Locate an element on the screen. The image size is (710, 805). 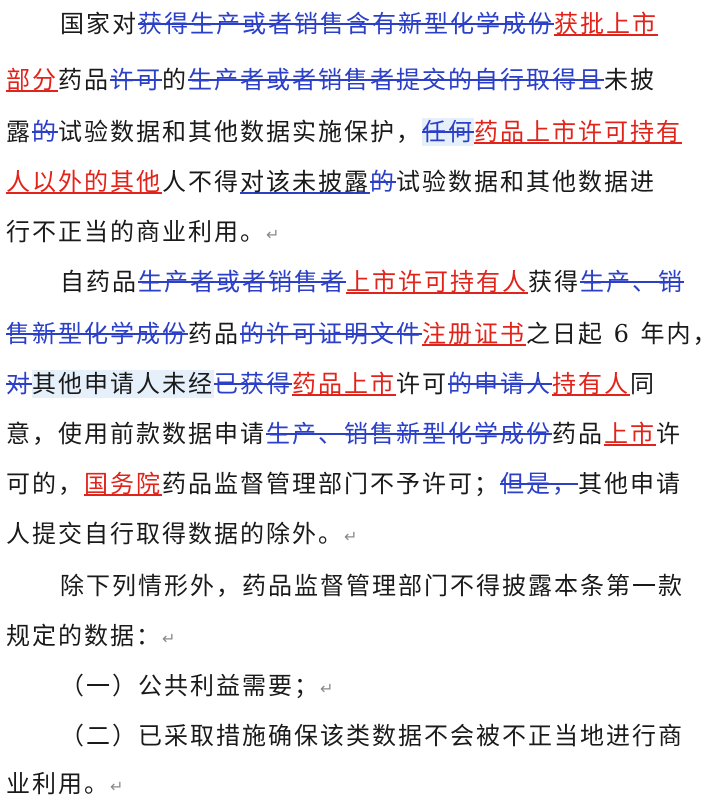
text-run: 行不正当的商业利用。 is located at coordinates (136, 232).